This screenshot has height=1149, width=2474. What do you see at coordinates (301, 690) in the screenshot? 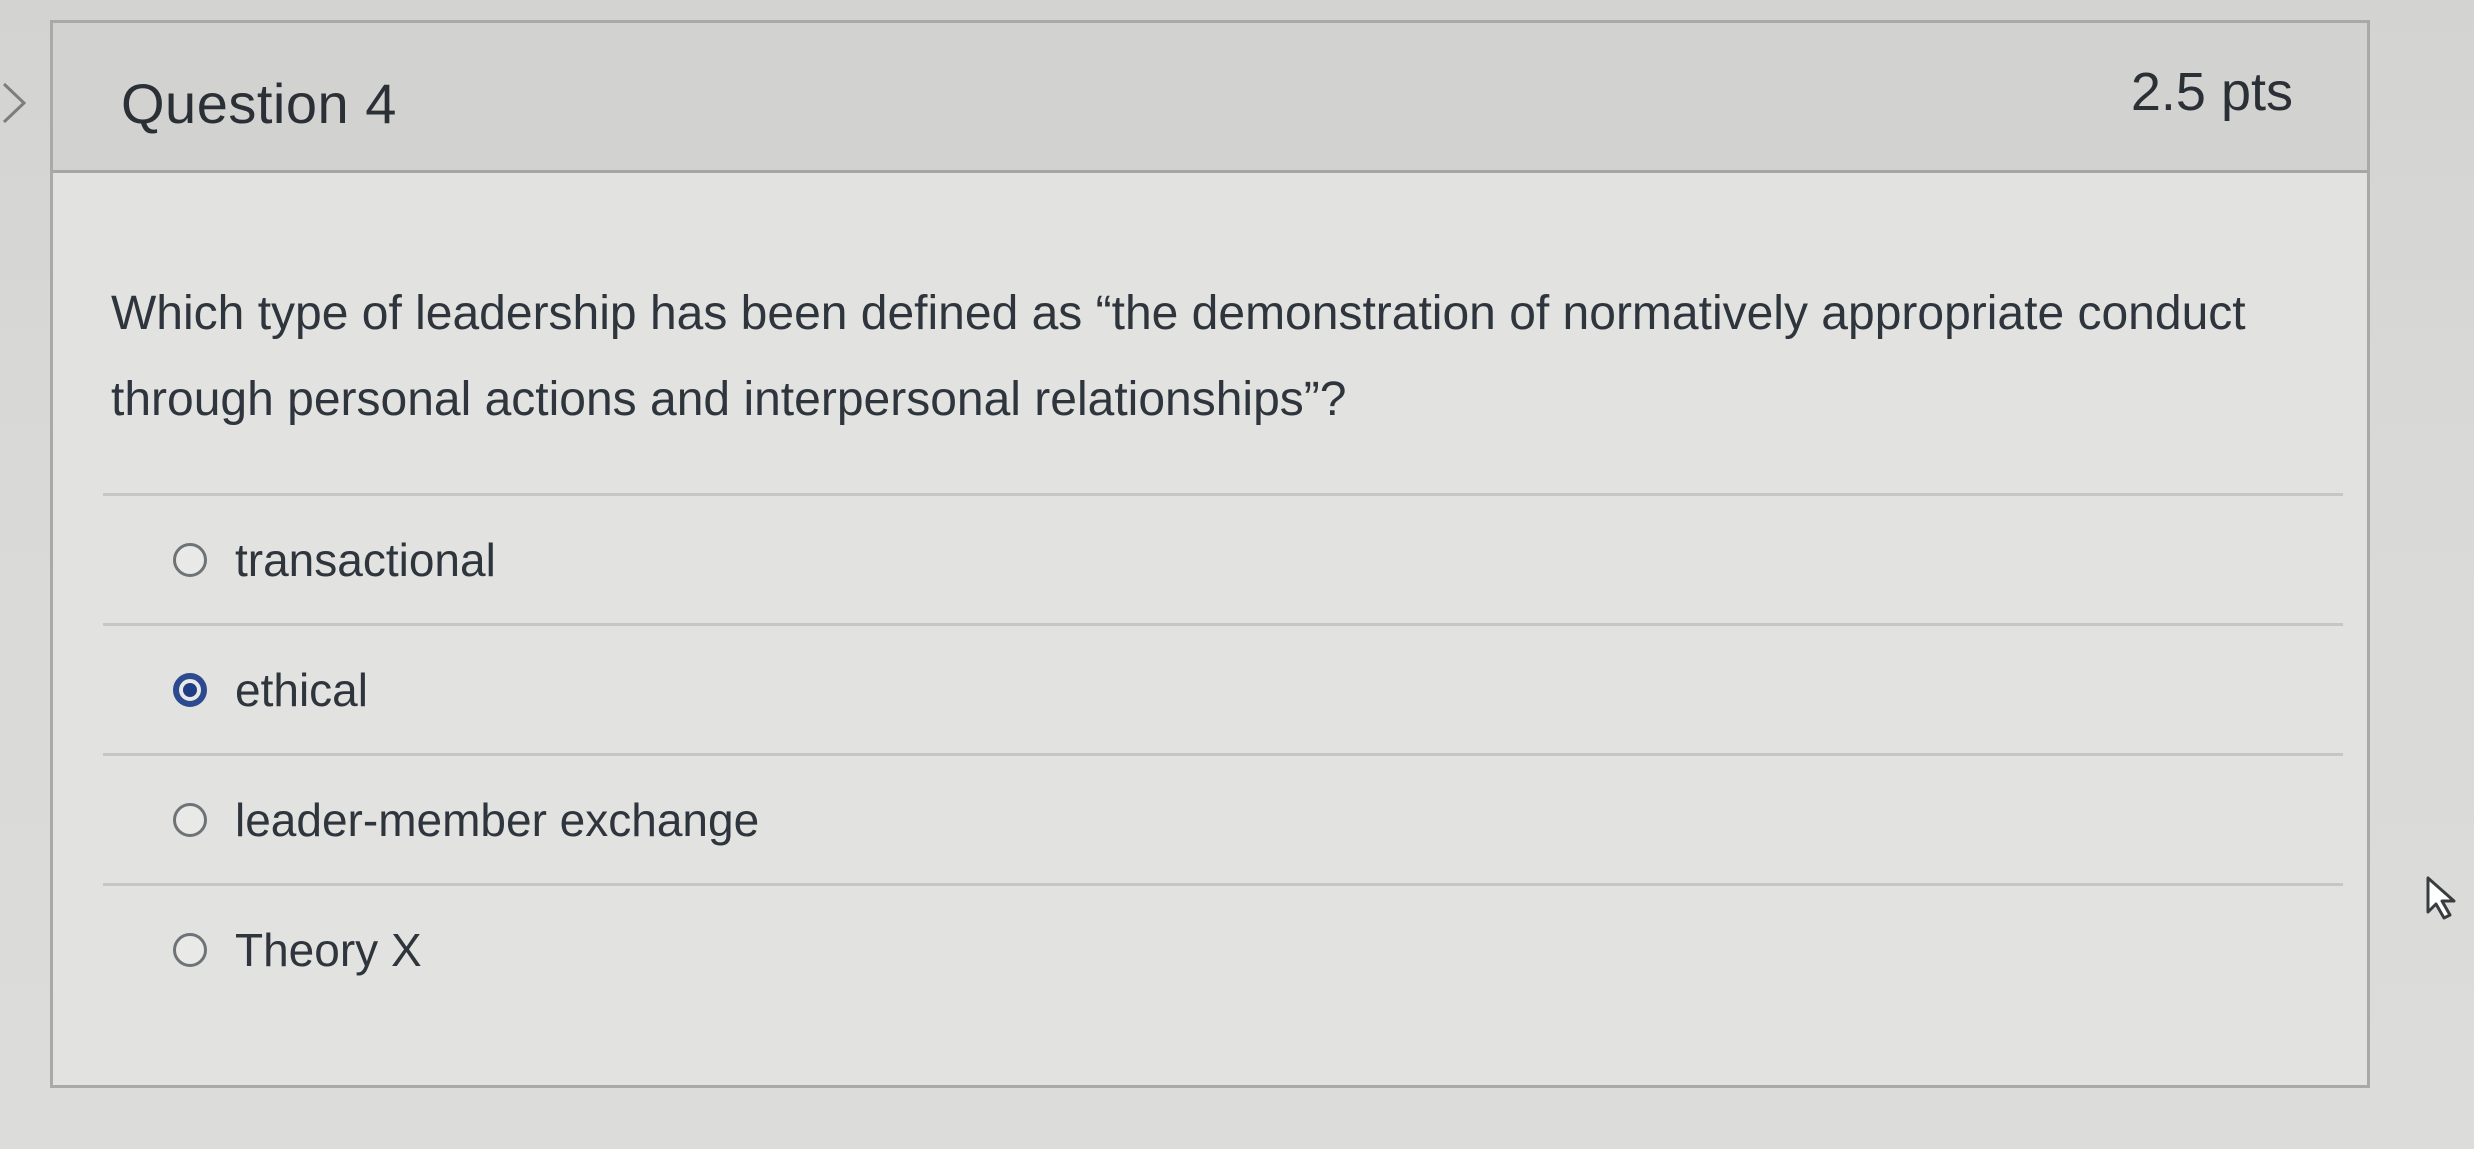
I see `answer-label: ethical` at bounding box center [301, 690].